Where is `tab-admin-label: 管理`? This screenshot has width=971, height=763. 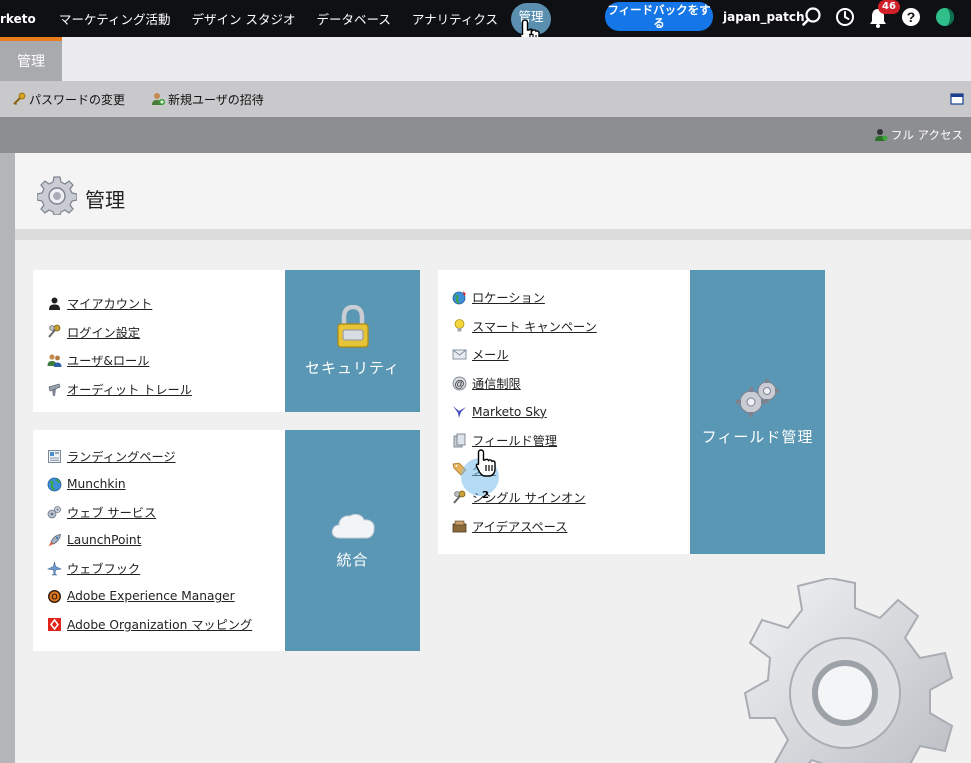 tab-admin-label: 管理 is located at coordinates (31, 62).